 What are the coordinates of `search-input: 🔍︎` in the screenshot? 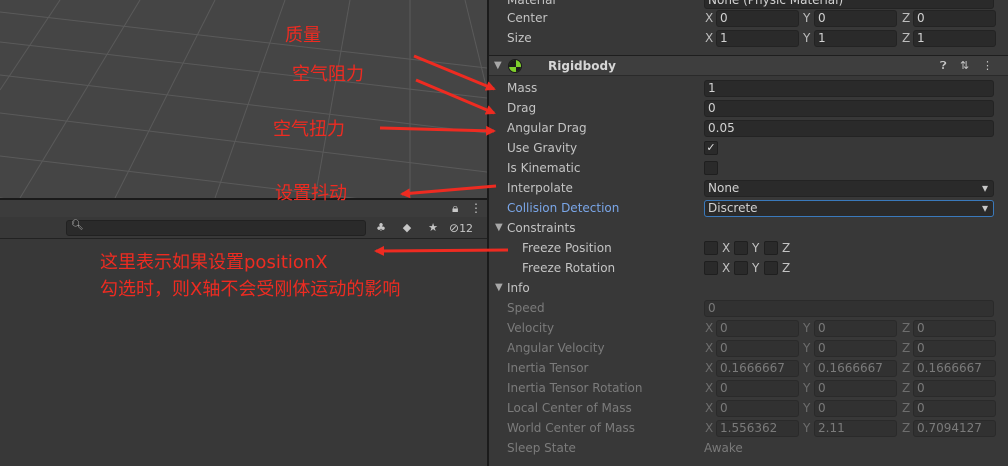 It's located at (216, 228).